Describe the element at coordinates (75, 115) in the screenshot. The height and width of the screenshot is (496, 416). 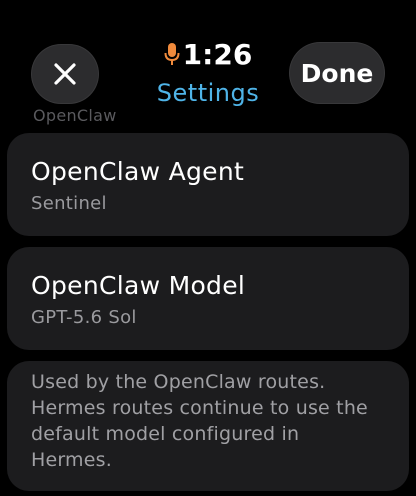
I see `section-header: OpenClaw` at that location.